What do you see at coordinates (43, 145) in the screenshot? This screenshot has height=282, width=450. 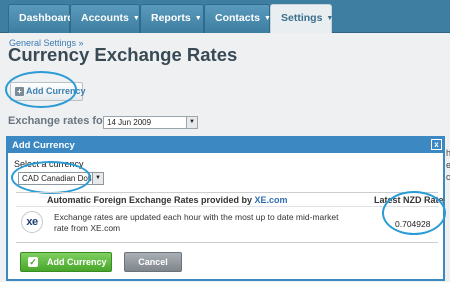 I see `dialog-title: Add Currency` at bounding box center [43, 145].